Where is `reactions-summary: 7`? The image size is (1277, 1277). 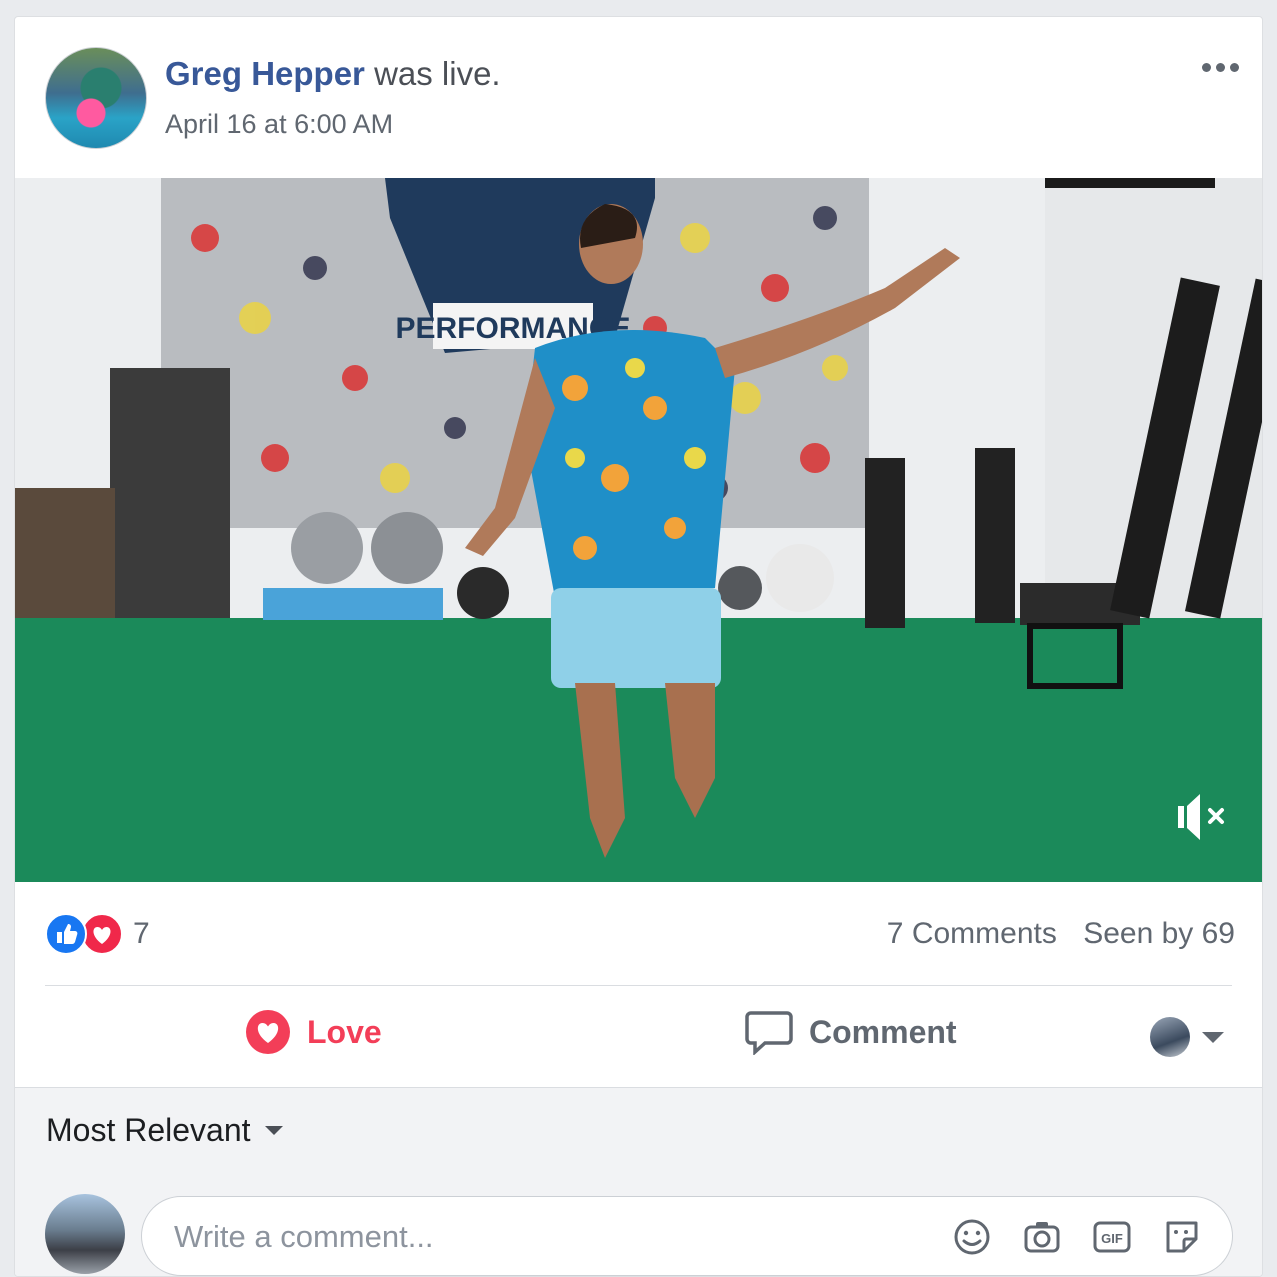
reactions-summary: 7 is located at coordinates (97, 934).